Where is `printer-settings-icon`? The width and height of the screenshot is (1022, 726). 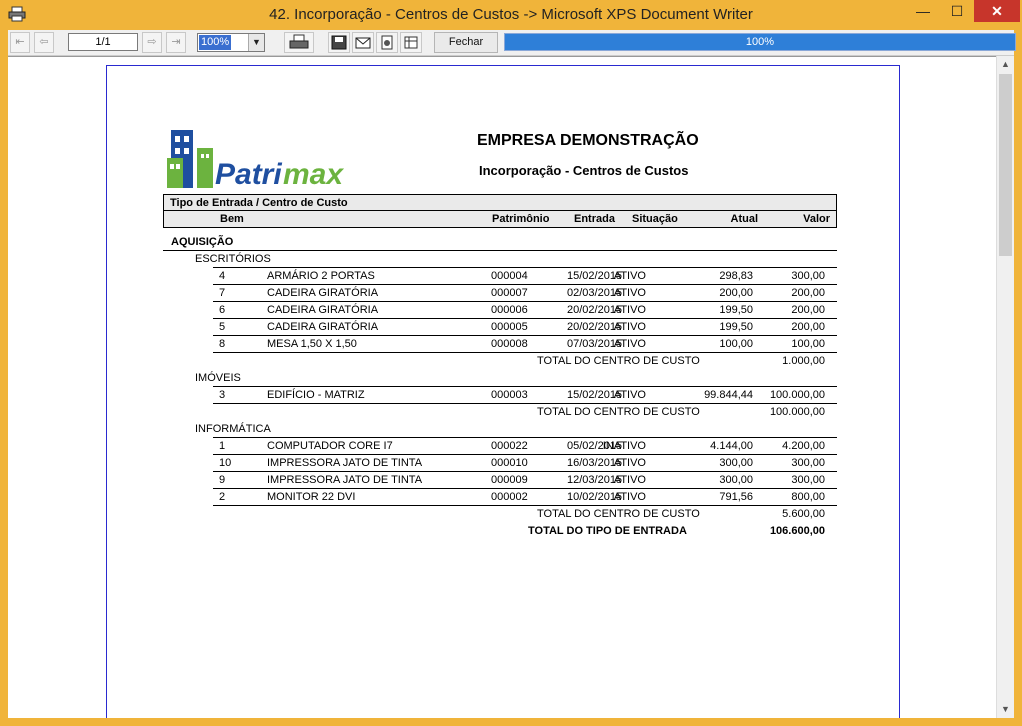
printer-settings-icon is located at coordinates (387, 42).